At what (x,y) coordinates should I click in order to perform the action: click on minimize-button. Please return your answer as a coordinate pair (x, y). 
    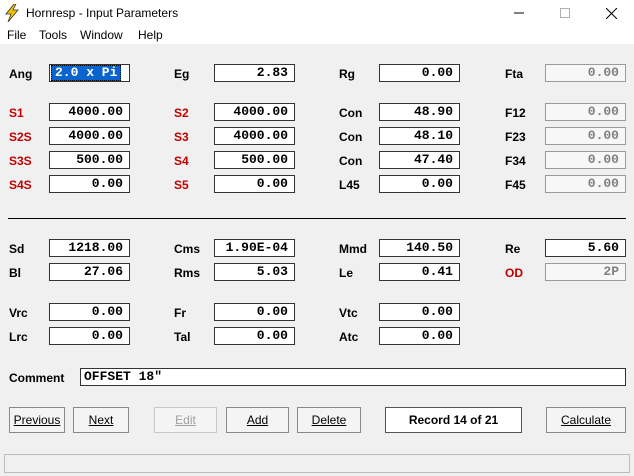
    Looking at the image, I should click on (519, 13).